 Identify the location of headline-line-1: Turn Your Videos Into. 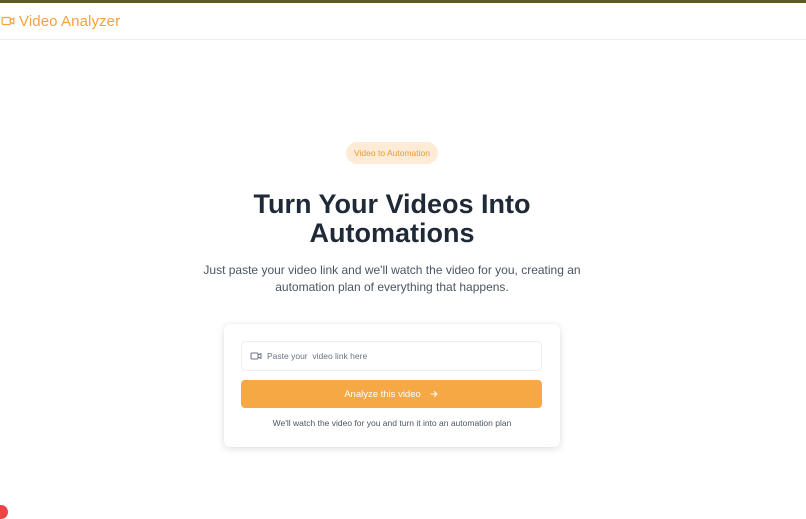
(392, 204).